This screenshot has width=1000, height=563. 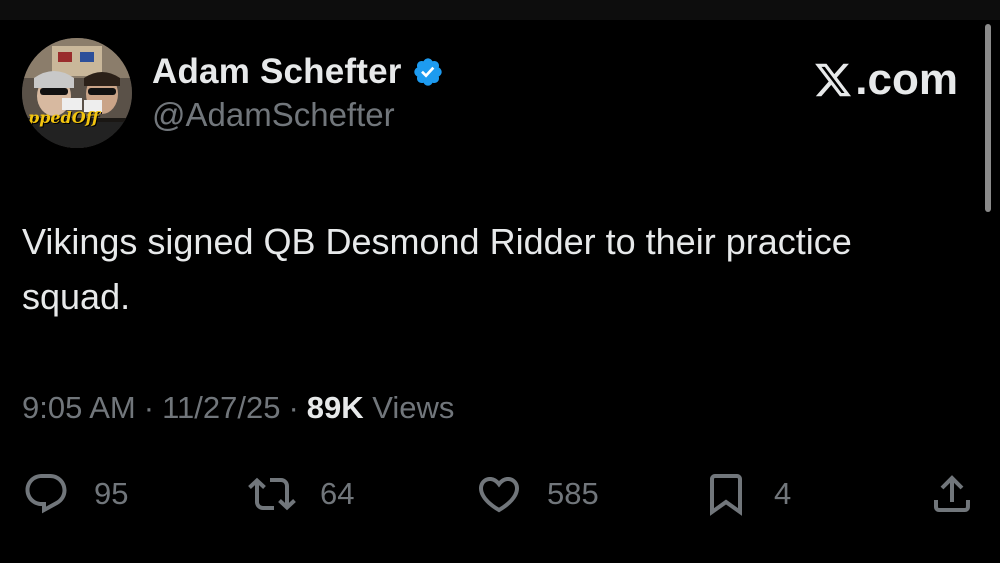 I want to click on repost-button: 64, so click(x=301, y=494).